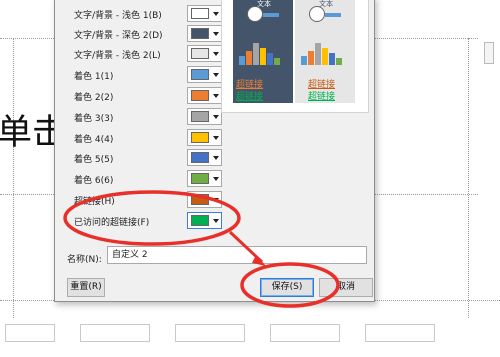 Image resolution: width=500 pixels, height=357 pixels. What do you see at coordinates (149, 200) in the screenshot?
I see `color-row: 超链接(H)` at bounding box center [149, 200].